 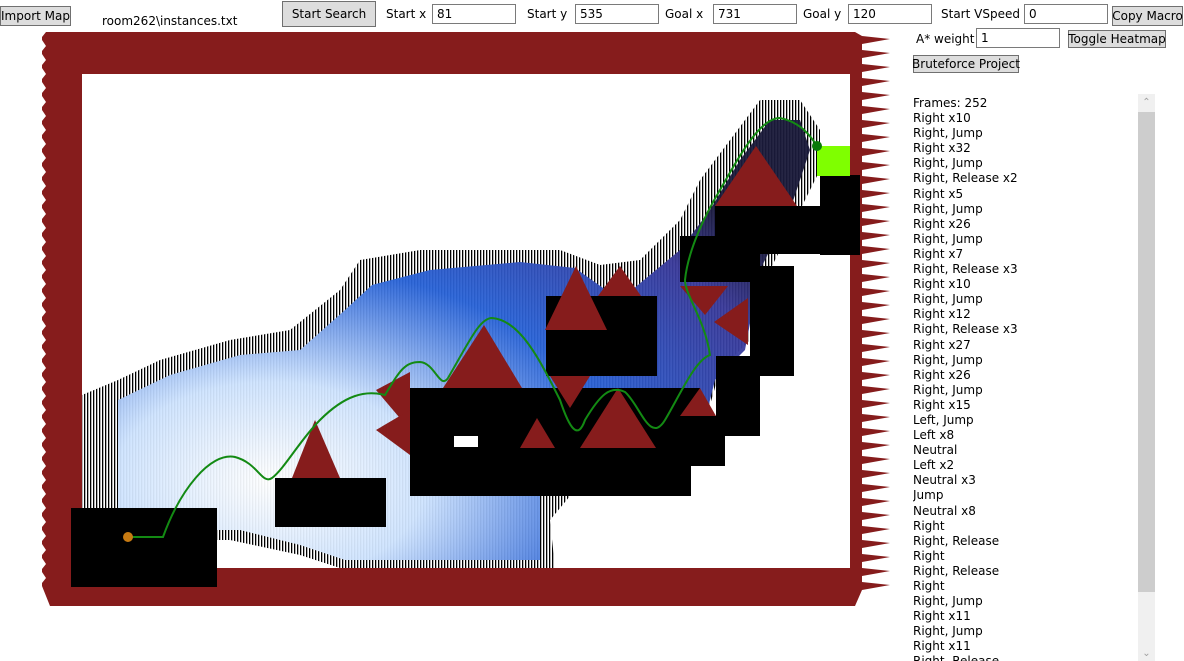 I want to click on macro-line: Right x12, so click(x=942, y=314).